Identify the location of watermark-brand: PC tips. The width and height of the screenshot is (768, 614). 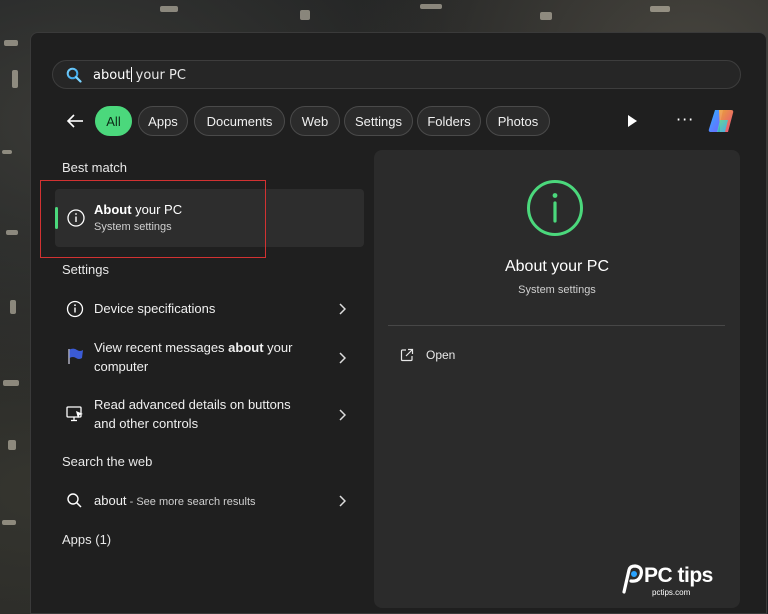
(678, 575).